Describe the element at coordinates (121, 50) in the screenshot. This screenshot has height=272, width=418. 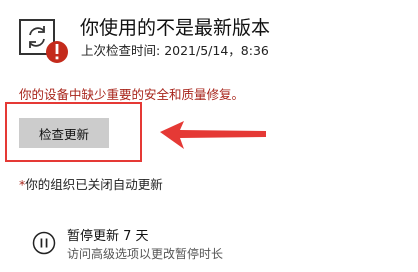
I see `last-checked-label: 上次检查时间:` at that location.